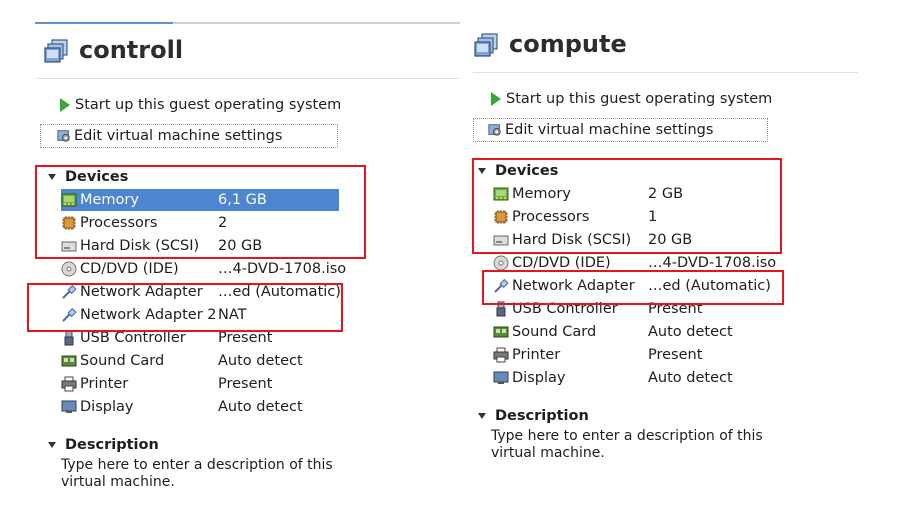  I want to click on device-value: 2, so click(223, 223).